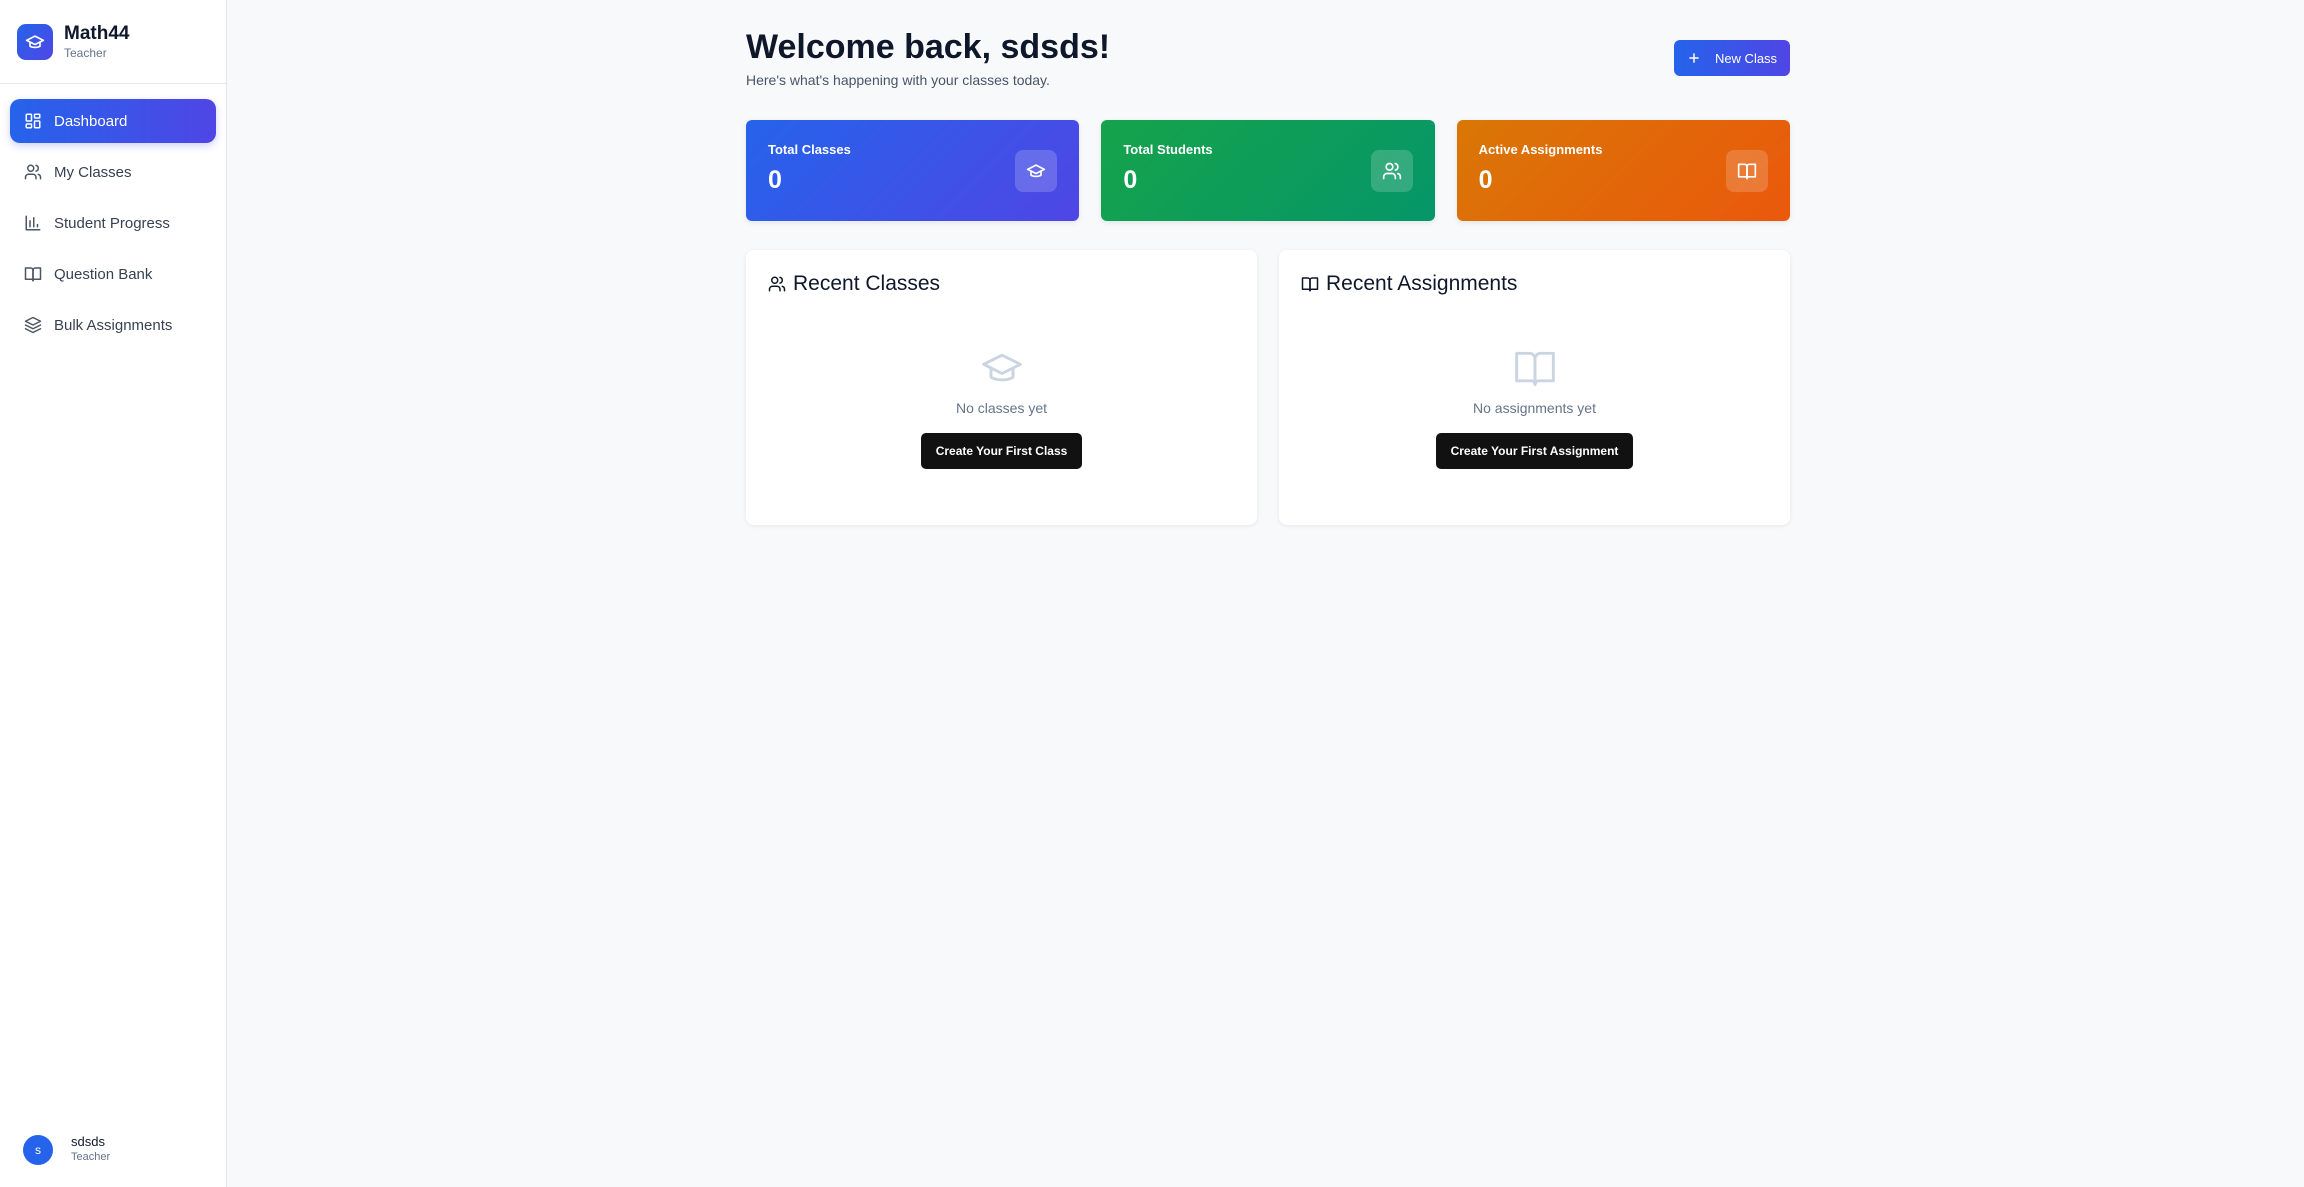 The height and width of the screenshot is (1187, 2304). I want to click on empty-text: No assignments yet, so click(1534, 408).